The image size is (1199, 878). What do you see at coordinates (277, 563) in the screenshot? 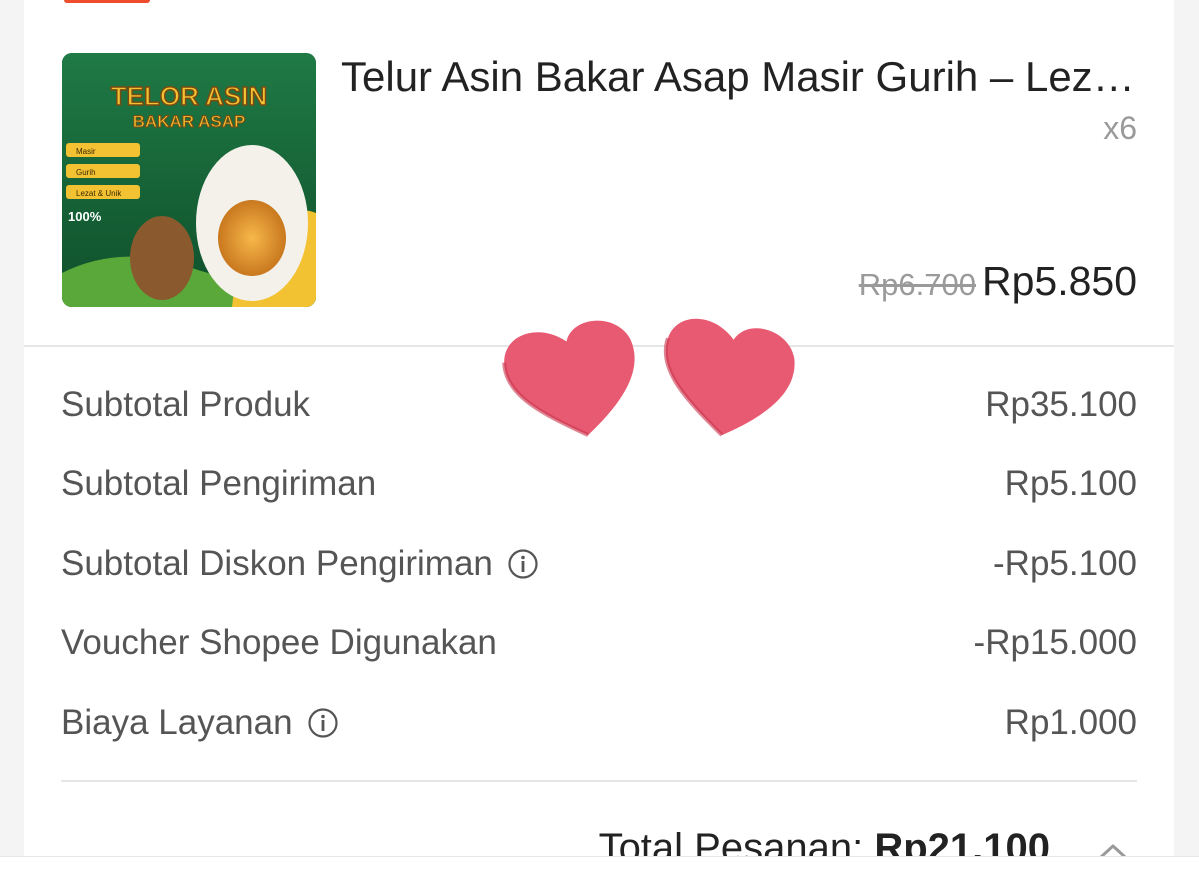
I see `summary-label-text: Subtotal Diskon Pengiriman` at bounding box center [277, 563].